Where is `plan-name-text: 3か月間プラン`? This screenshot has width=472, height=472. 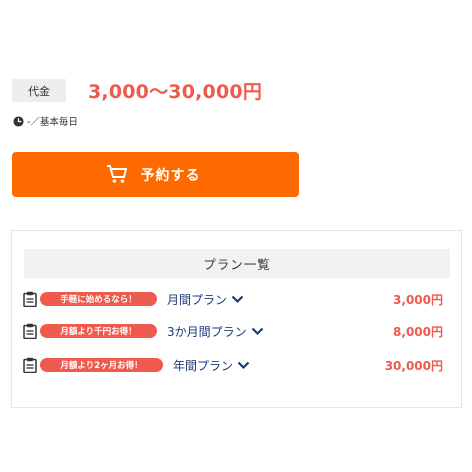 plan-name-text: 3か月間プラン is located at coordinates (207, 331).